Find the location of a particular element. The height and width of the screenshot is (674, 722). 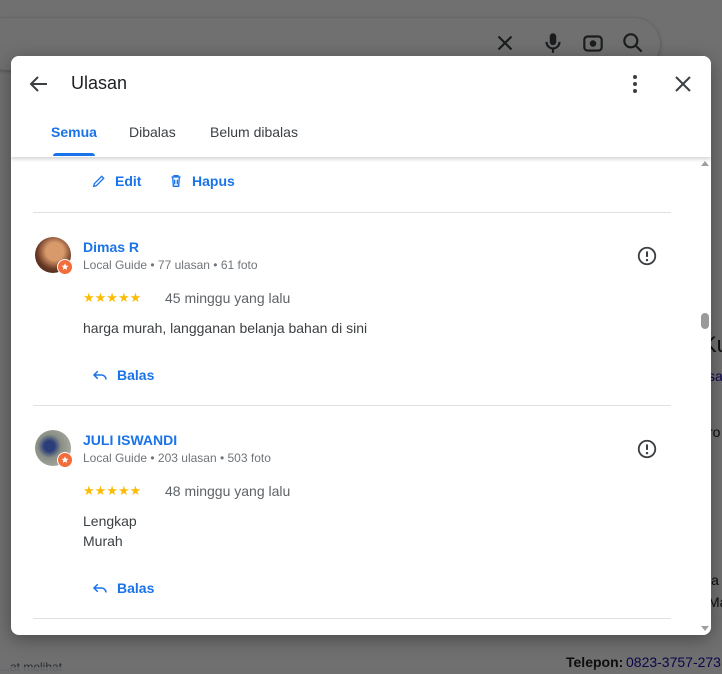

pencil-icon is located at coordinates (98, 181).